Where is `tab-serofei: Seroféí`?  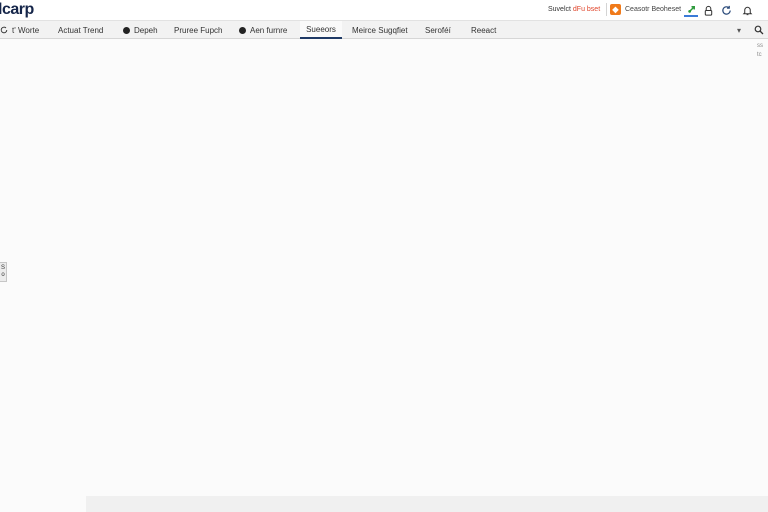 tab-serofei: Seroféí is located at coordinates (438, 30).